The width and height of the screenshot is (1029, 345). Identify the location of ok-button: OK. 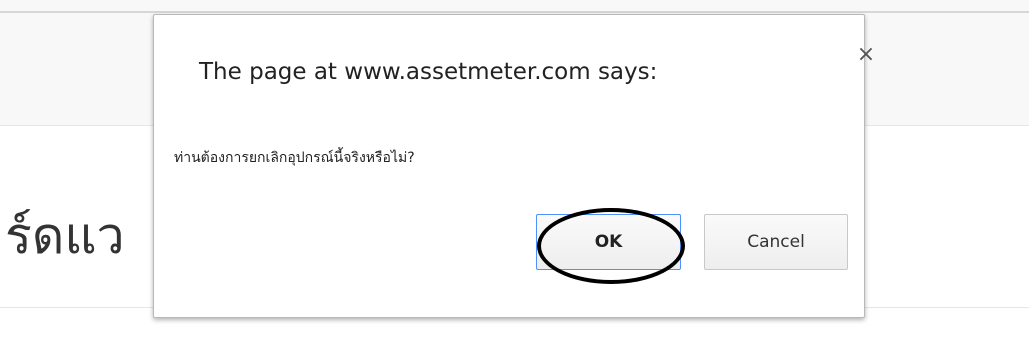
(608, 242).